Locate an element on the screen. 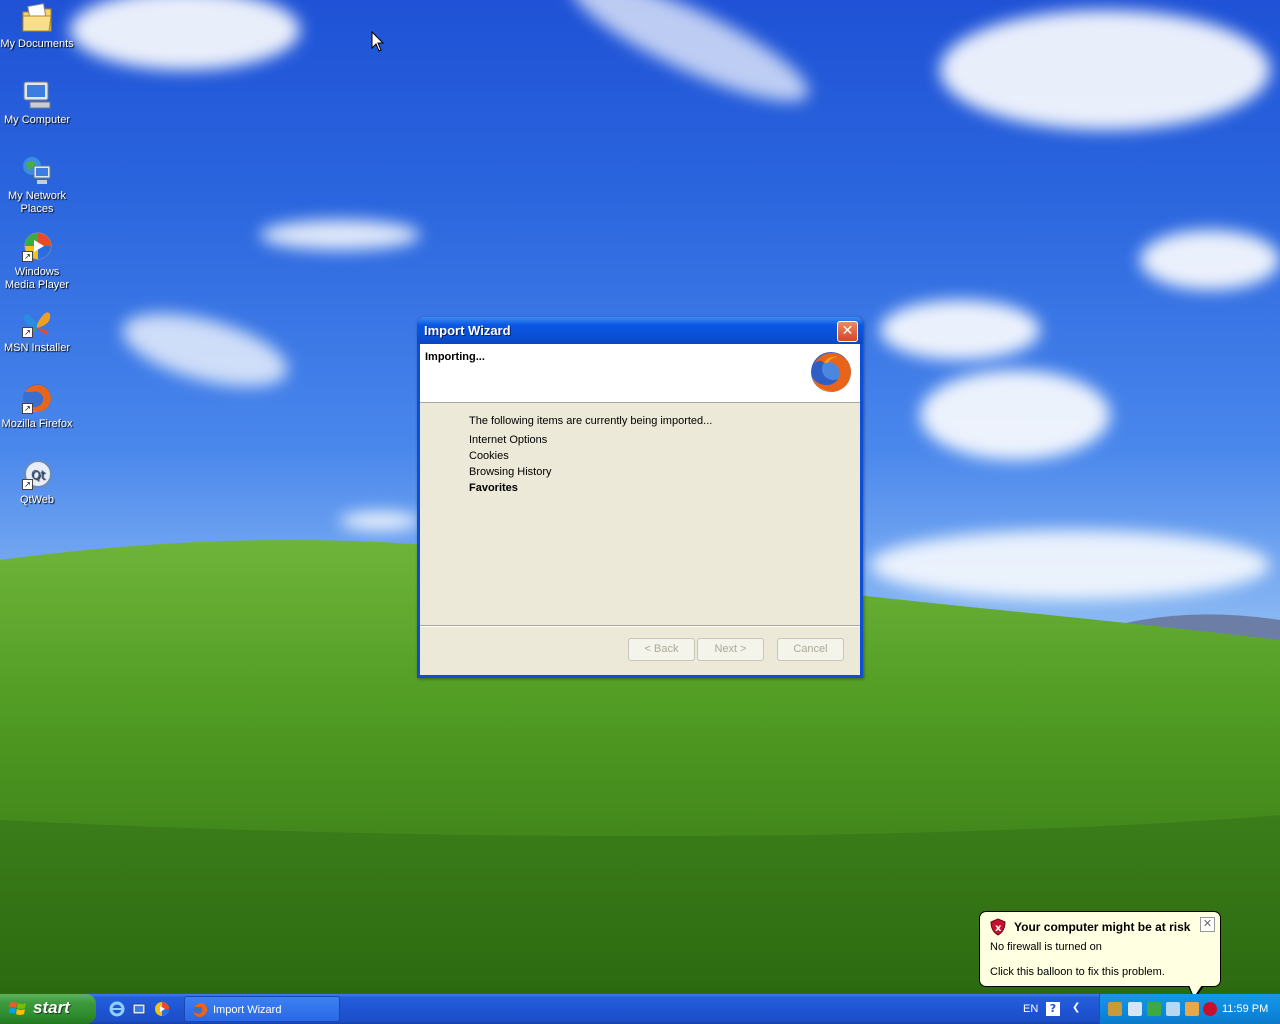 This screenshot has width=1280, height=1024. task-label: Import Wizard is located at coordinates (247, 1010).